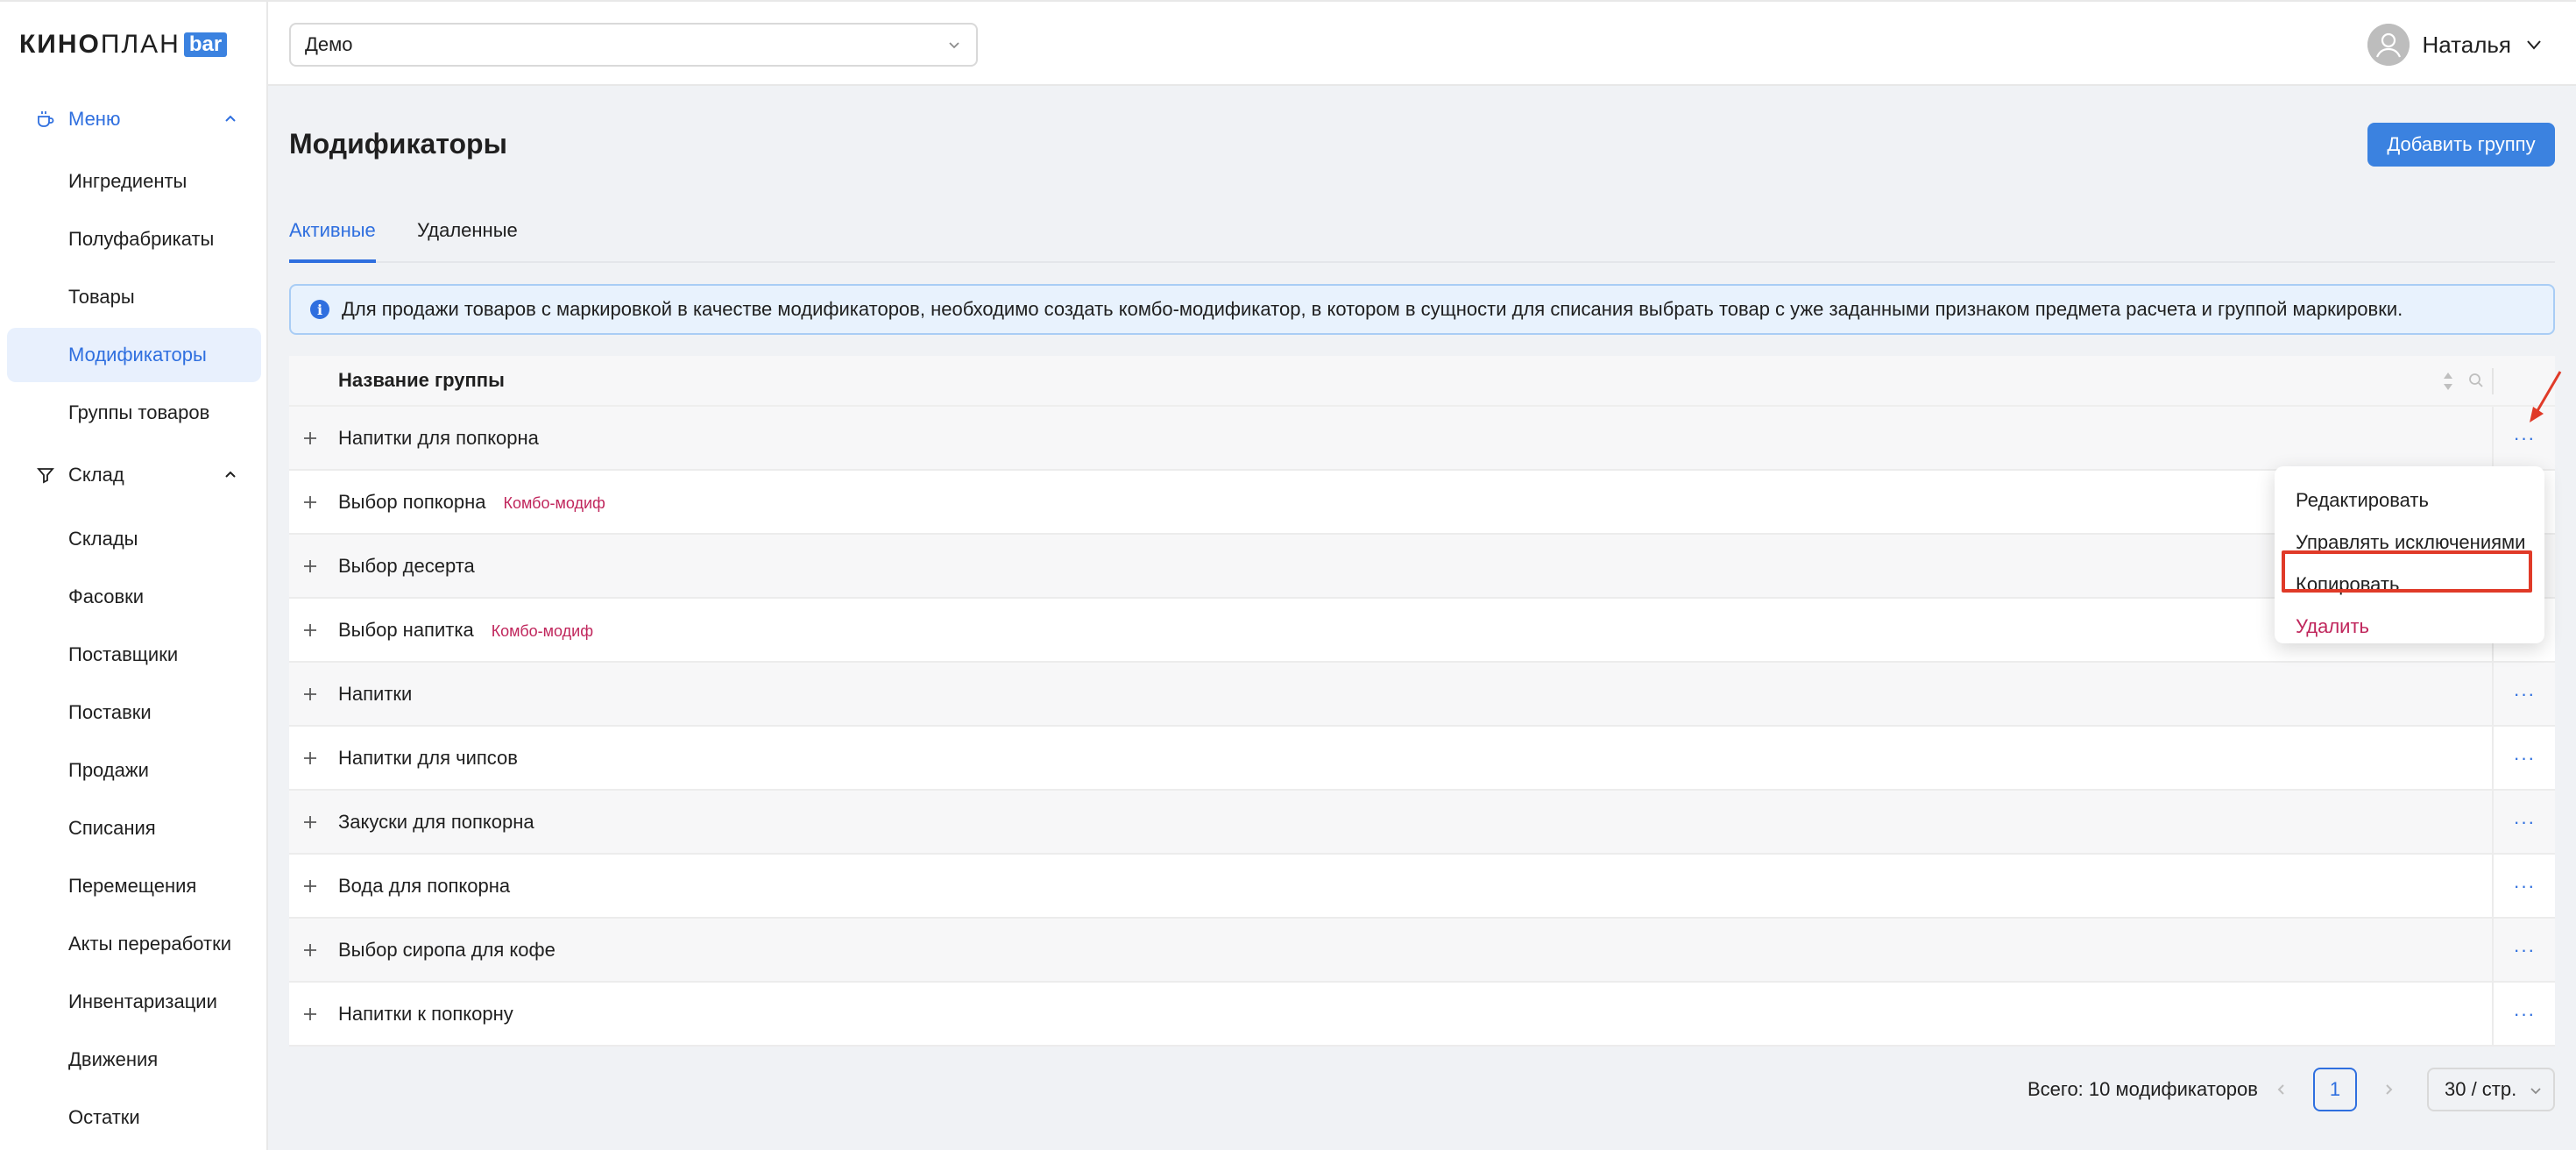  I want to click on add-group-button: Добавить группу, so click(2461, 145).